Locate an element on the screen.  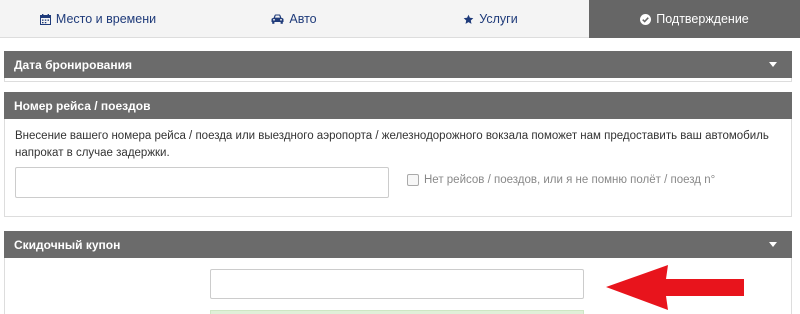
tab-place-and-time: Место и времени is located at coordinates (98, 19).